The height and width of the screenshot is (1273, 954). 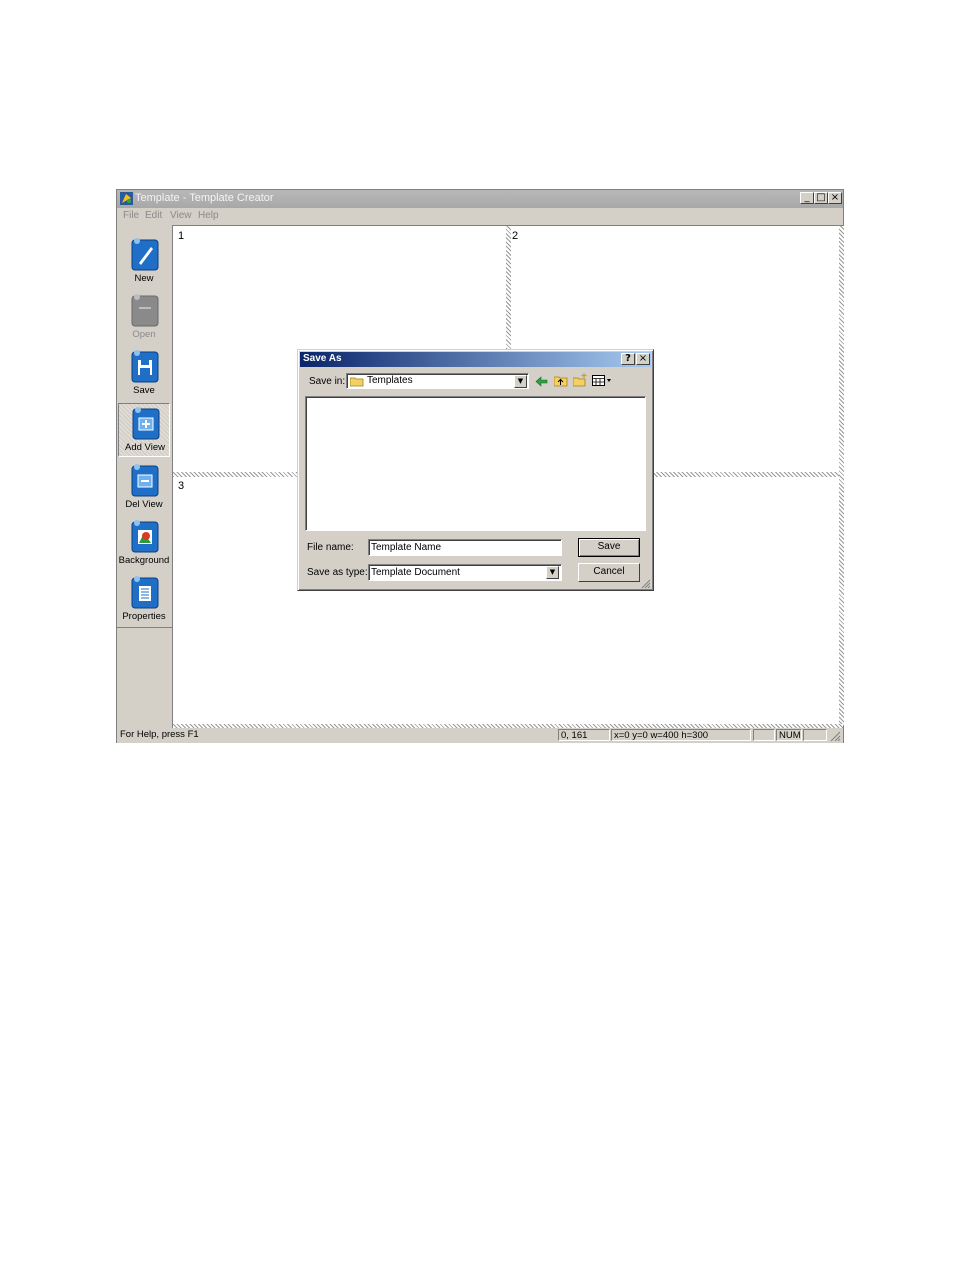 I want to click on status-help-text: For Help, press F1, so click(x=159, y=734).